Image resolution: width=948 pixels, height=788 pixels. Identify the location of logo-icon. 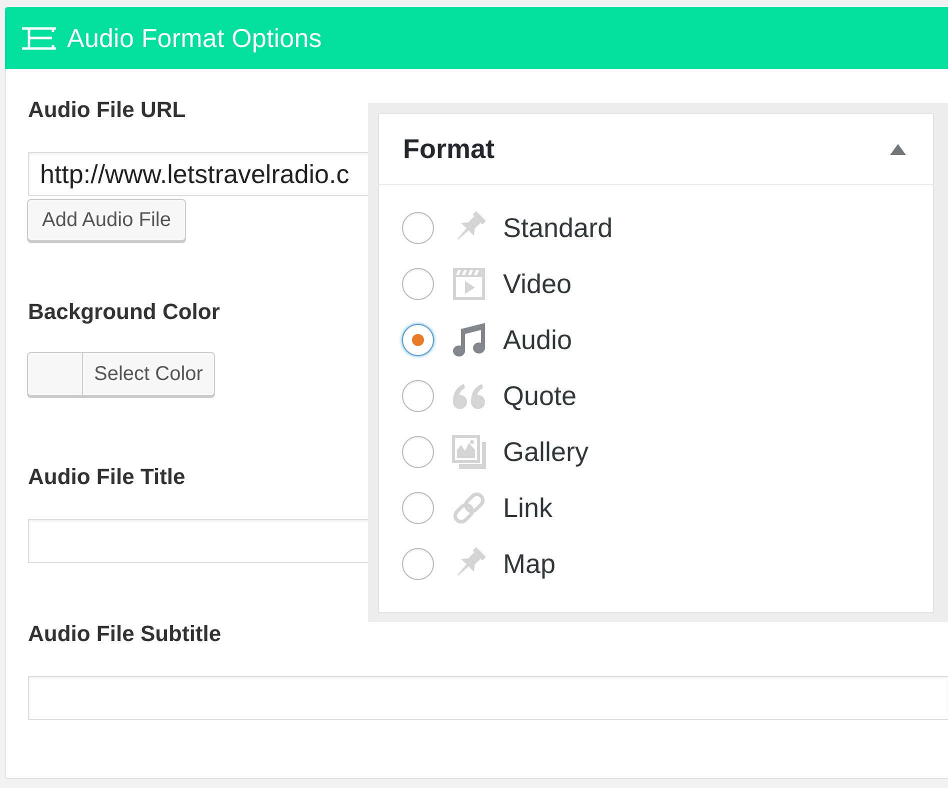
(39, 38).